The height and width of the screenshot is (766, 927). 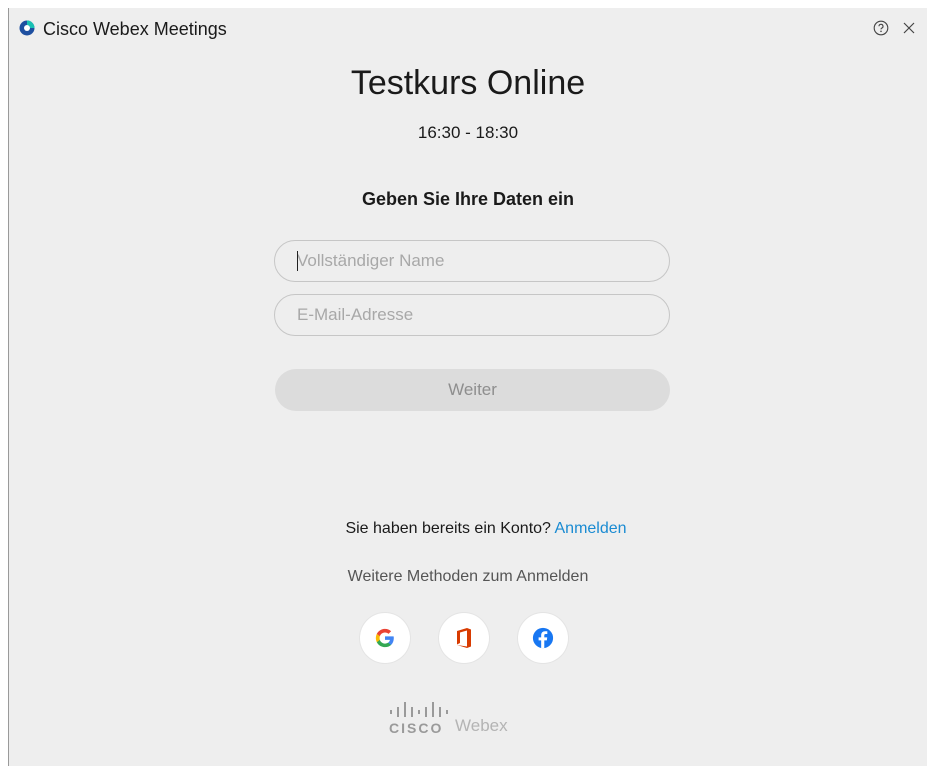 I want to click on google-signin-button, so click(x=385, y=638).